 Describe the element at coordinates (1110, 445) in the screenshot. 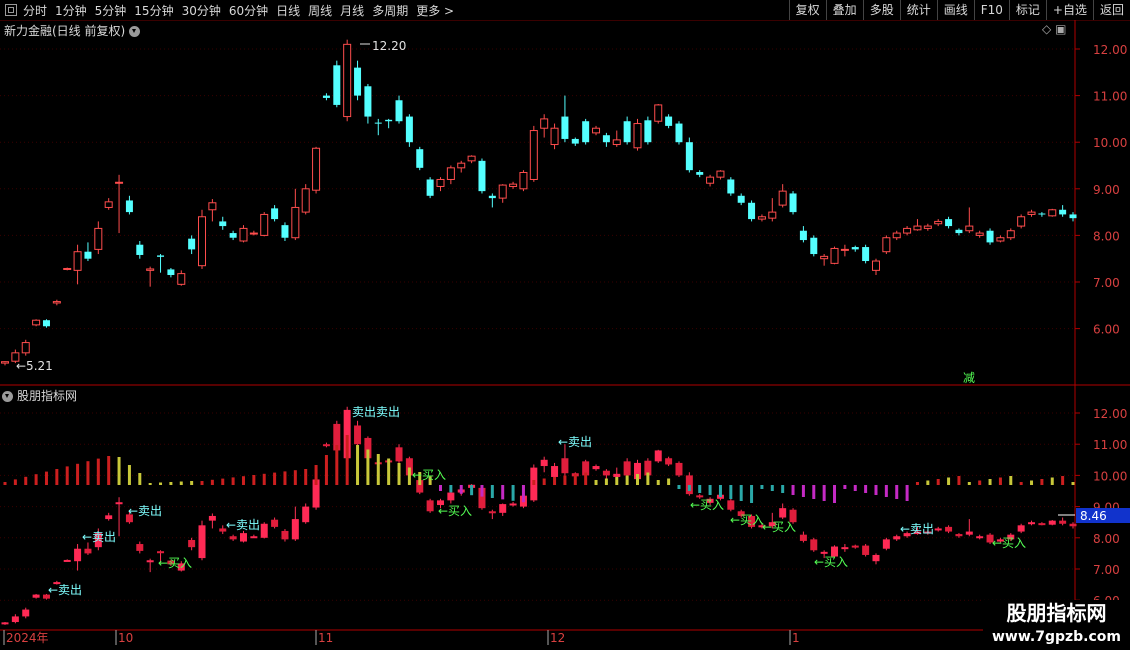

I see `indicator-y-tick-label: 11.00` at that location.